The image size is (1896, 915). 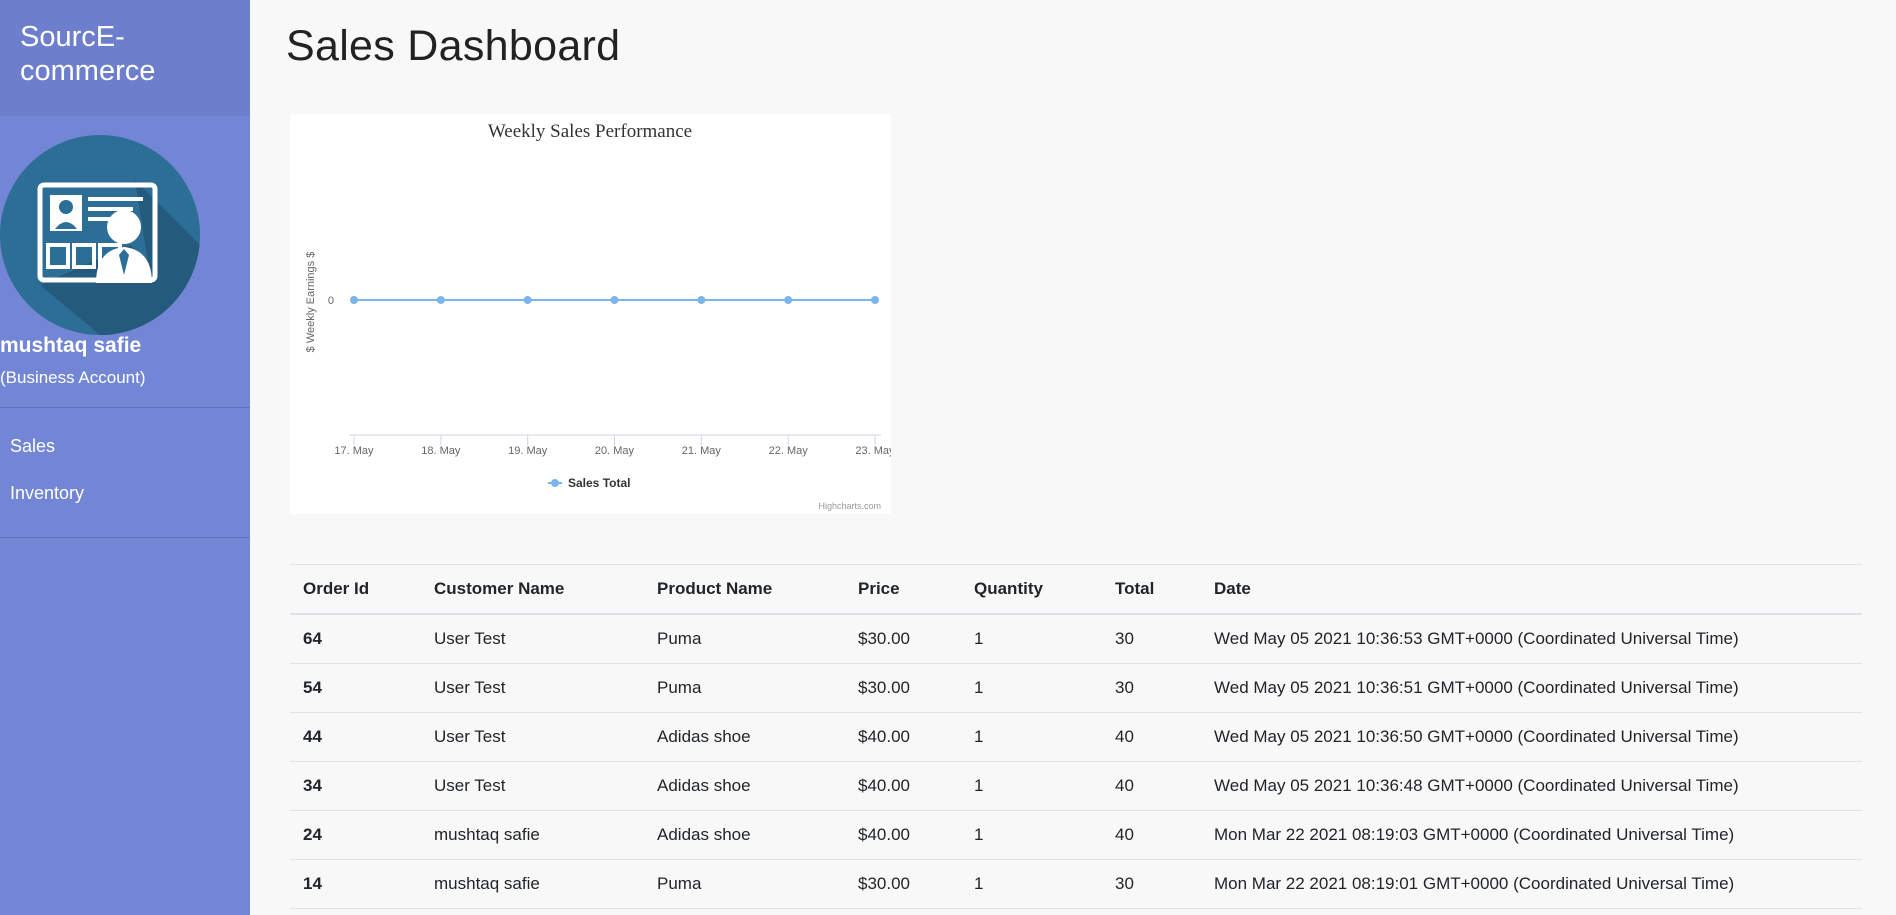 What do you see at coordinates (355, 835) in the screenshot?
I see `table-cell: 24` at bounding box center [355, 835].